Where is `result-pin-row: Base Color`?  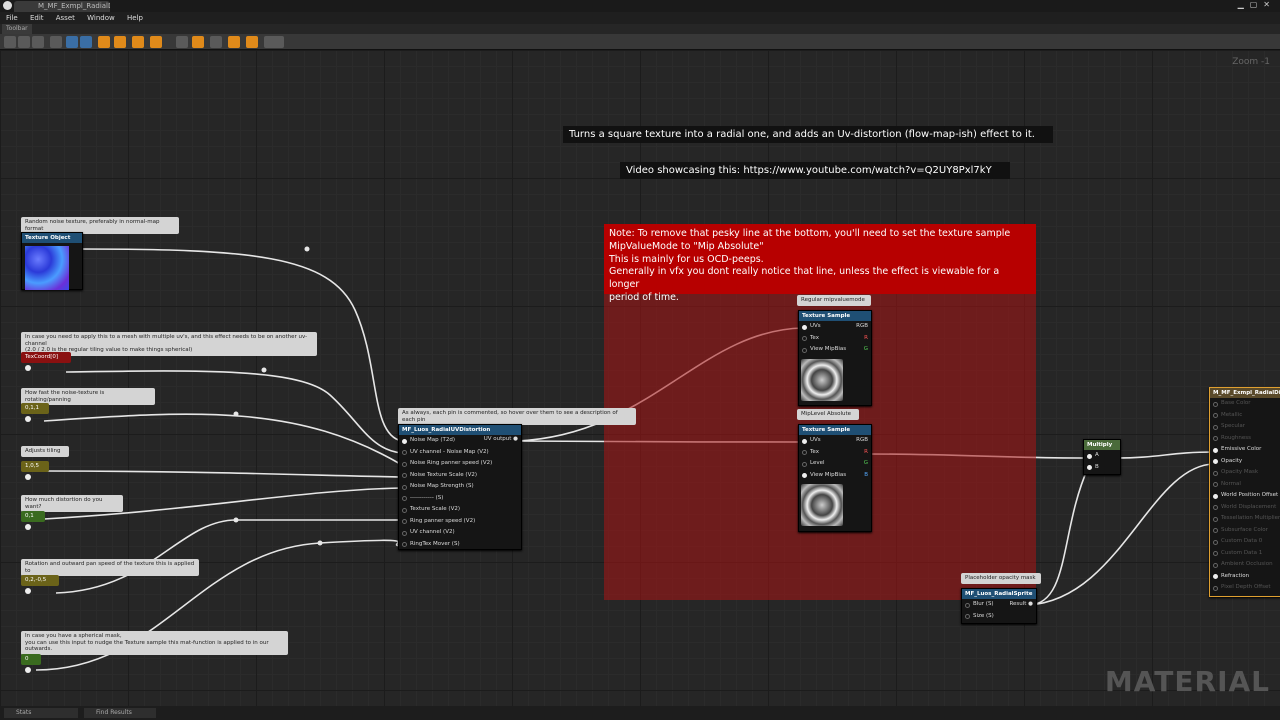 result-pin-row: Base Color is located at coordinates (1245, 404).